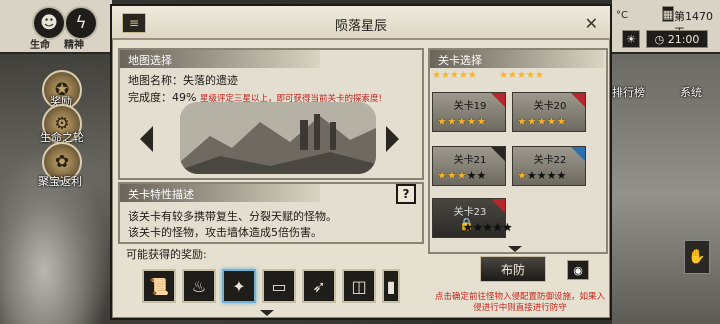  Describe the element at coordinates (166, 254) in the screenshot. I see `rewards-label: 可能获得的奖励:` at that location.